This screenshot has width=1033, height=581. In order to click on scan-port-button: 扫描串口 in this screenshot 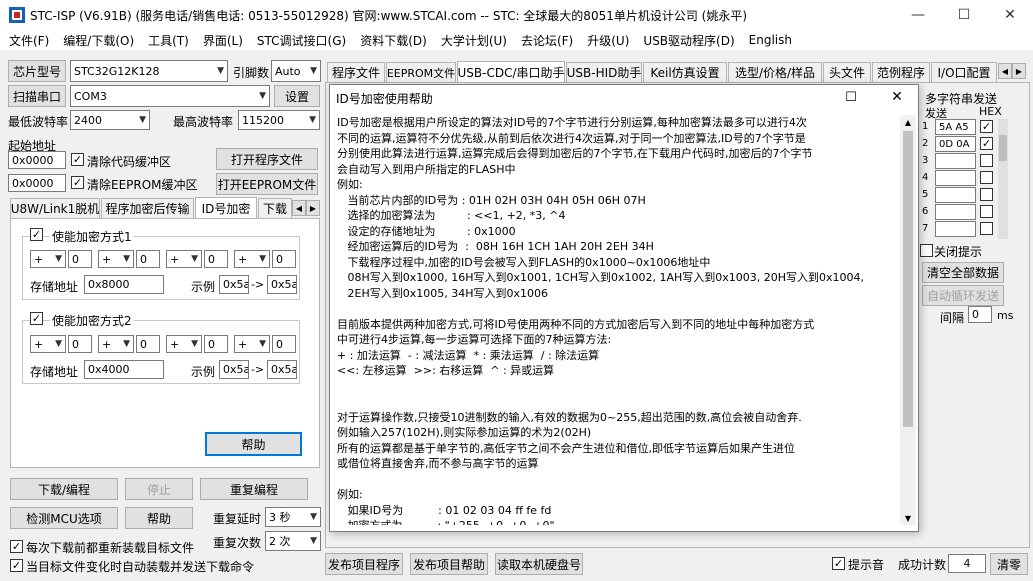, I will do `click(37, 96)`.